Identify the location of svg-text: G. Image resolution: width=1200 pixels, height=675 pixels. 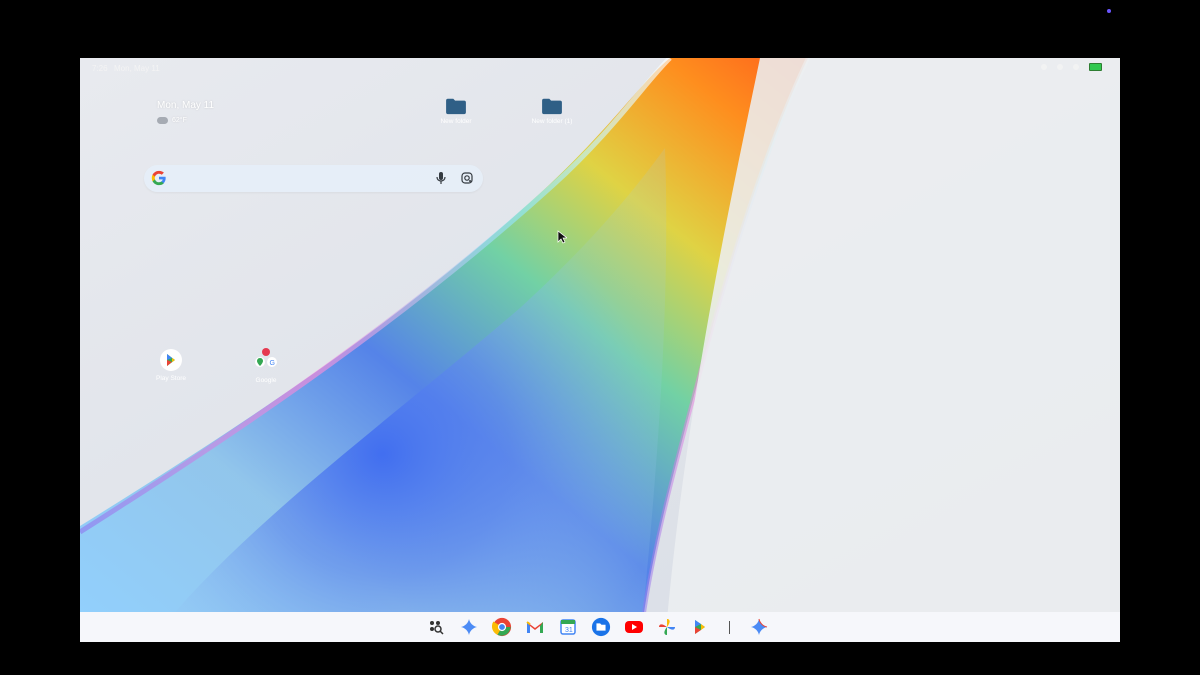
(272, 363).